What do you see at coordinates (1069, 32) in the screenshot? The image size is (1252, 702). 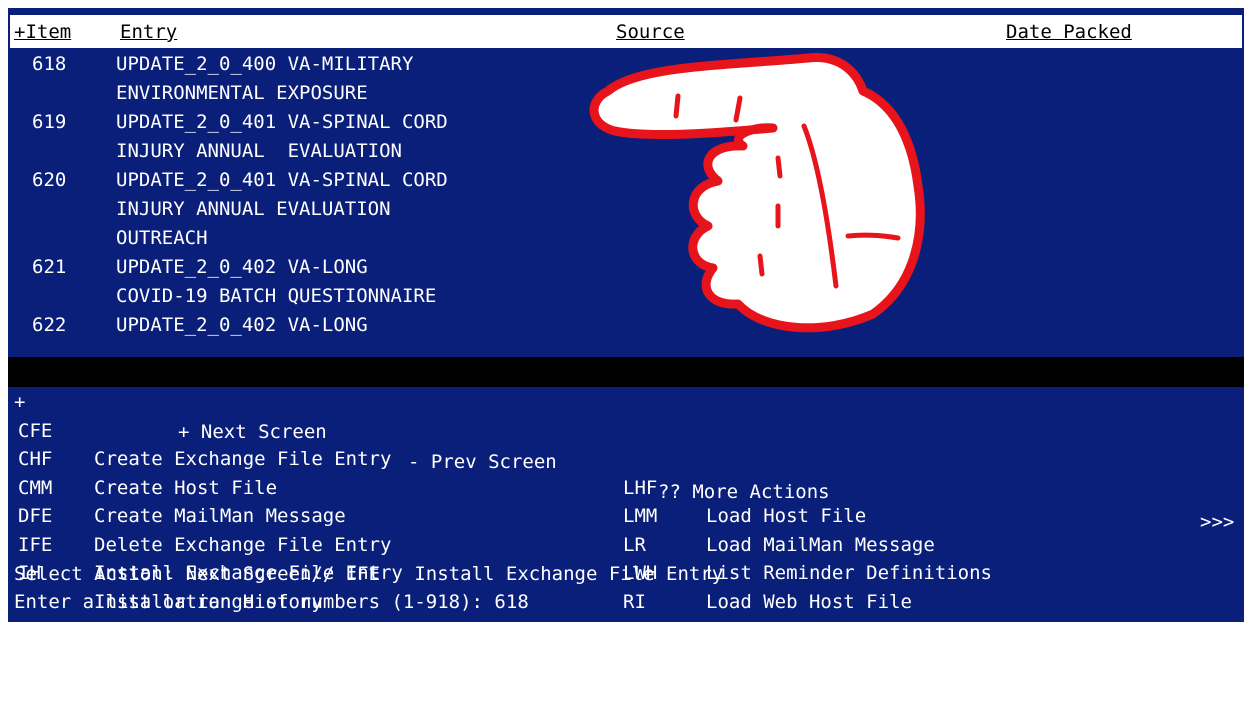 I see `header-date-packed: Date Packed` at bounding box center [1069, 32].